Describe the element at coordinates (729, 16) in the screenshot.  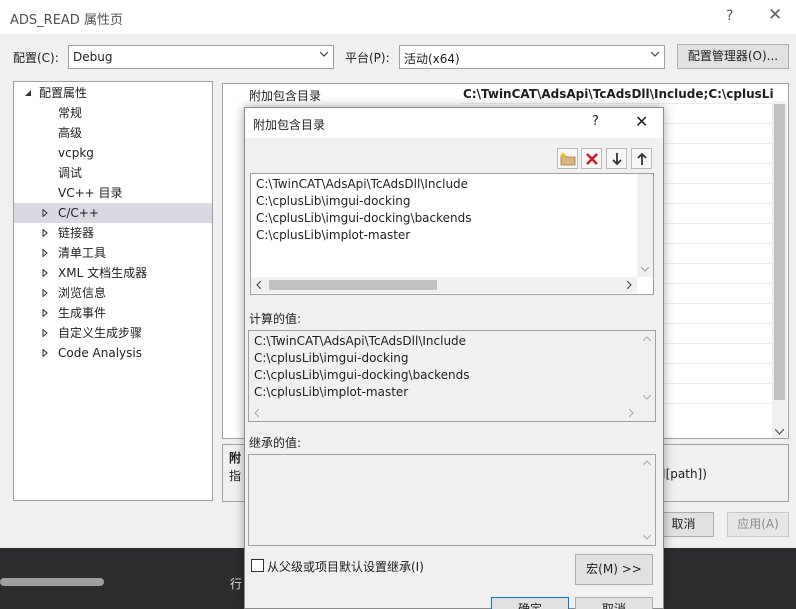
I see `help-button: ?` at that location.